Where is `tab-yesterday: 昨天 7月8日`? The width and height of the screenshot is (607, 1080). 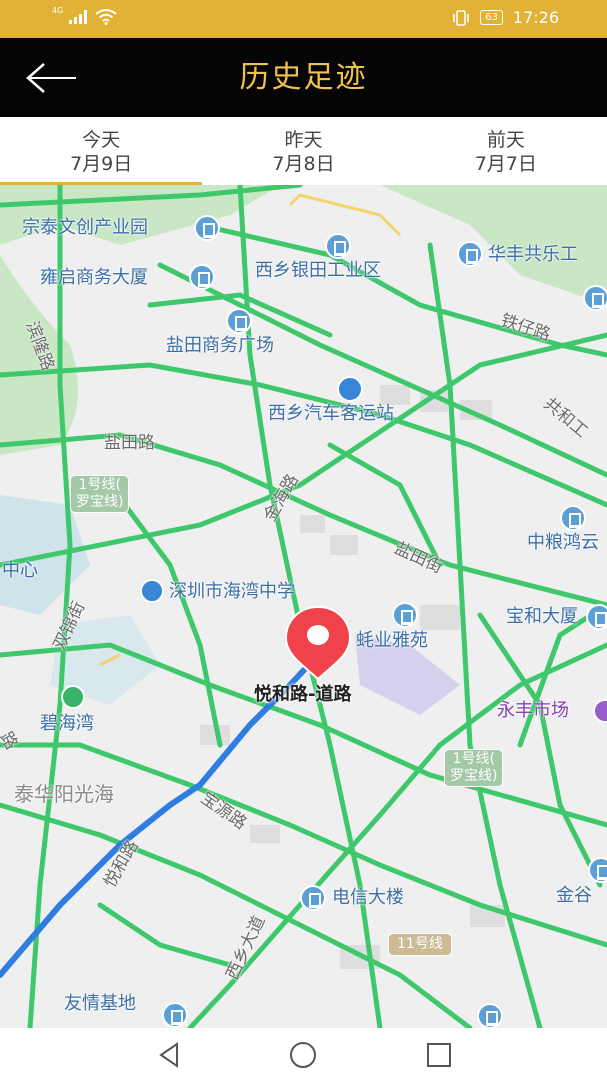 tab-yesterday: 昨天 7月8日 is located at coordinates (303, 151).